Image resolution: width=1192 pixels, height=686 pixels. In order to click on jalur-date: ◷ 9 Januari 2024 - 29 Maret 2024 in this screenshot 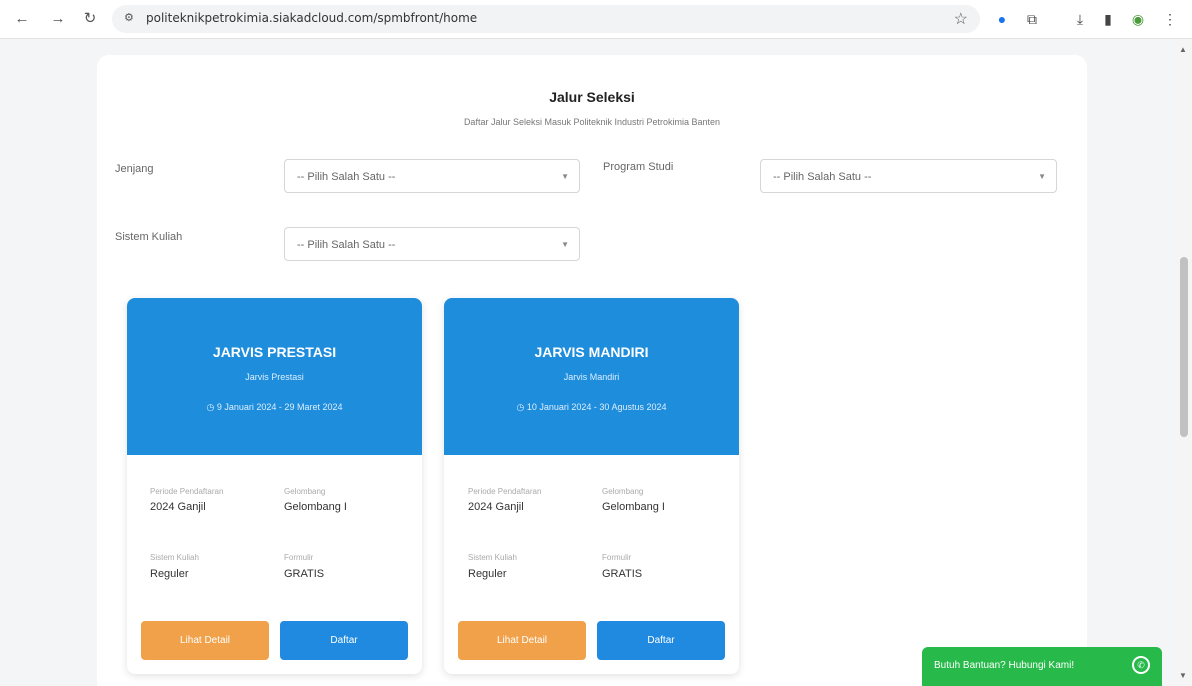, I will do `click(274, 407)`.